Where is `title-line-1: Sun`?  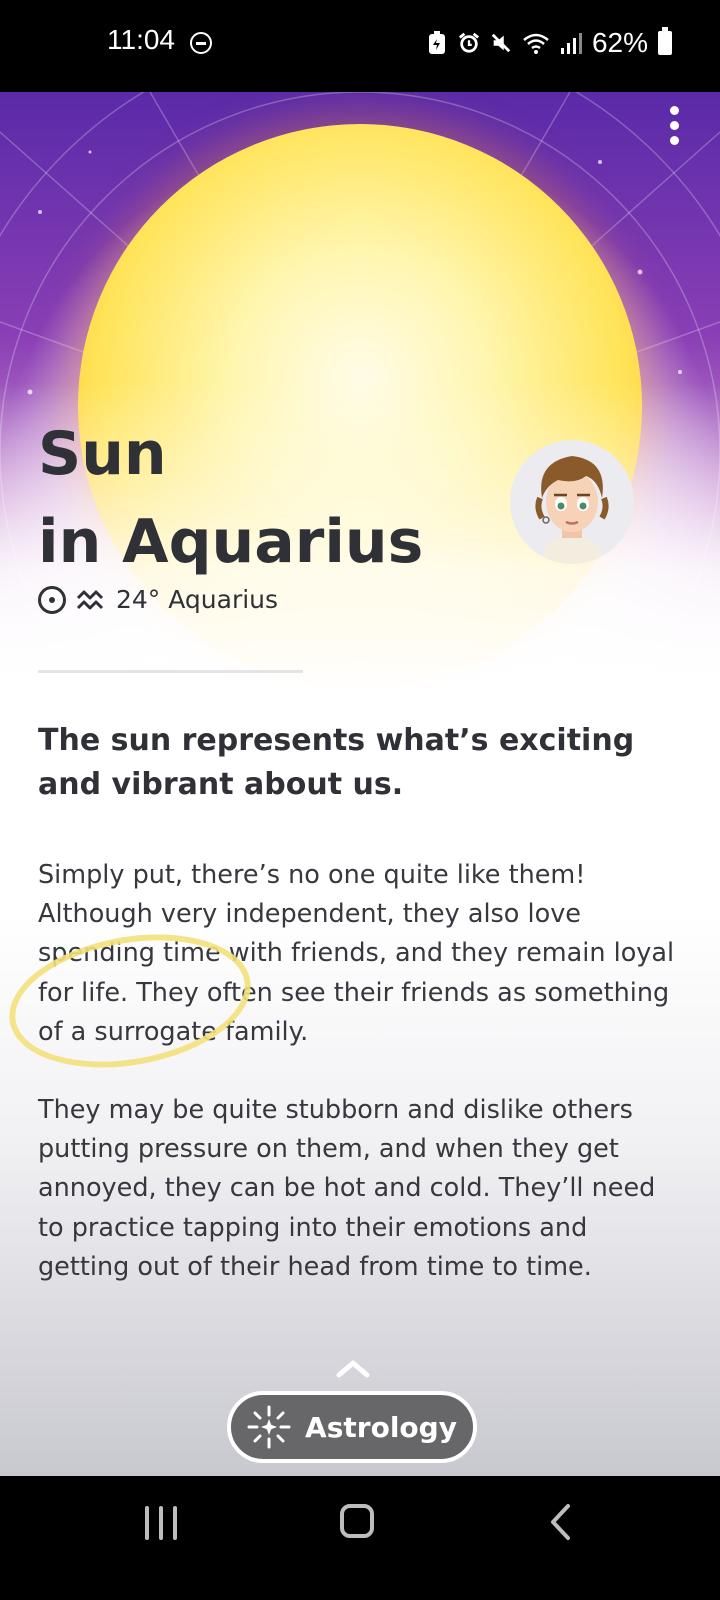 title-line-1: Sun is located at coordinates (102, 454).